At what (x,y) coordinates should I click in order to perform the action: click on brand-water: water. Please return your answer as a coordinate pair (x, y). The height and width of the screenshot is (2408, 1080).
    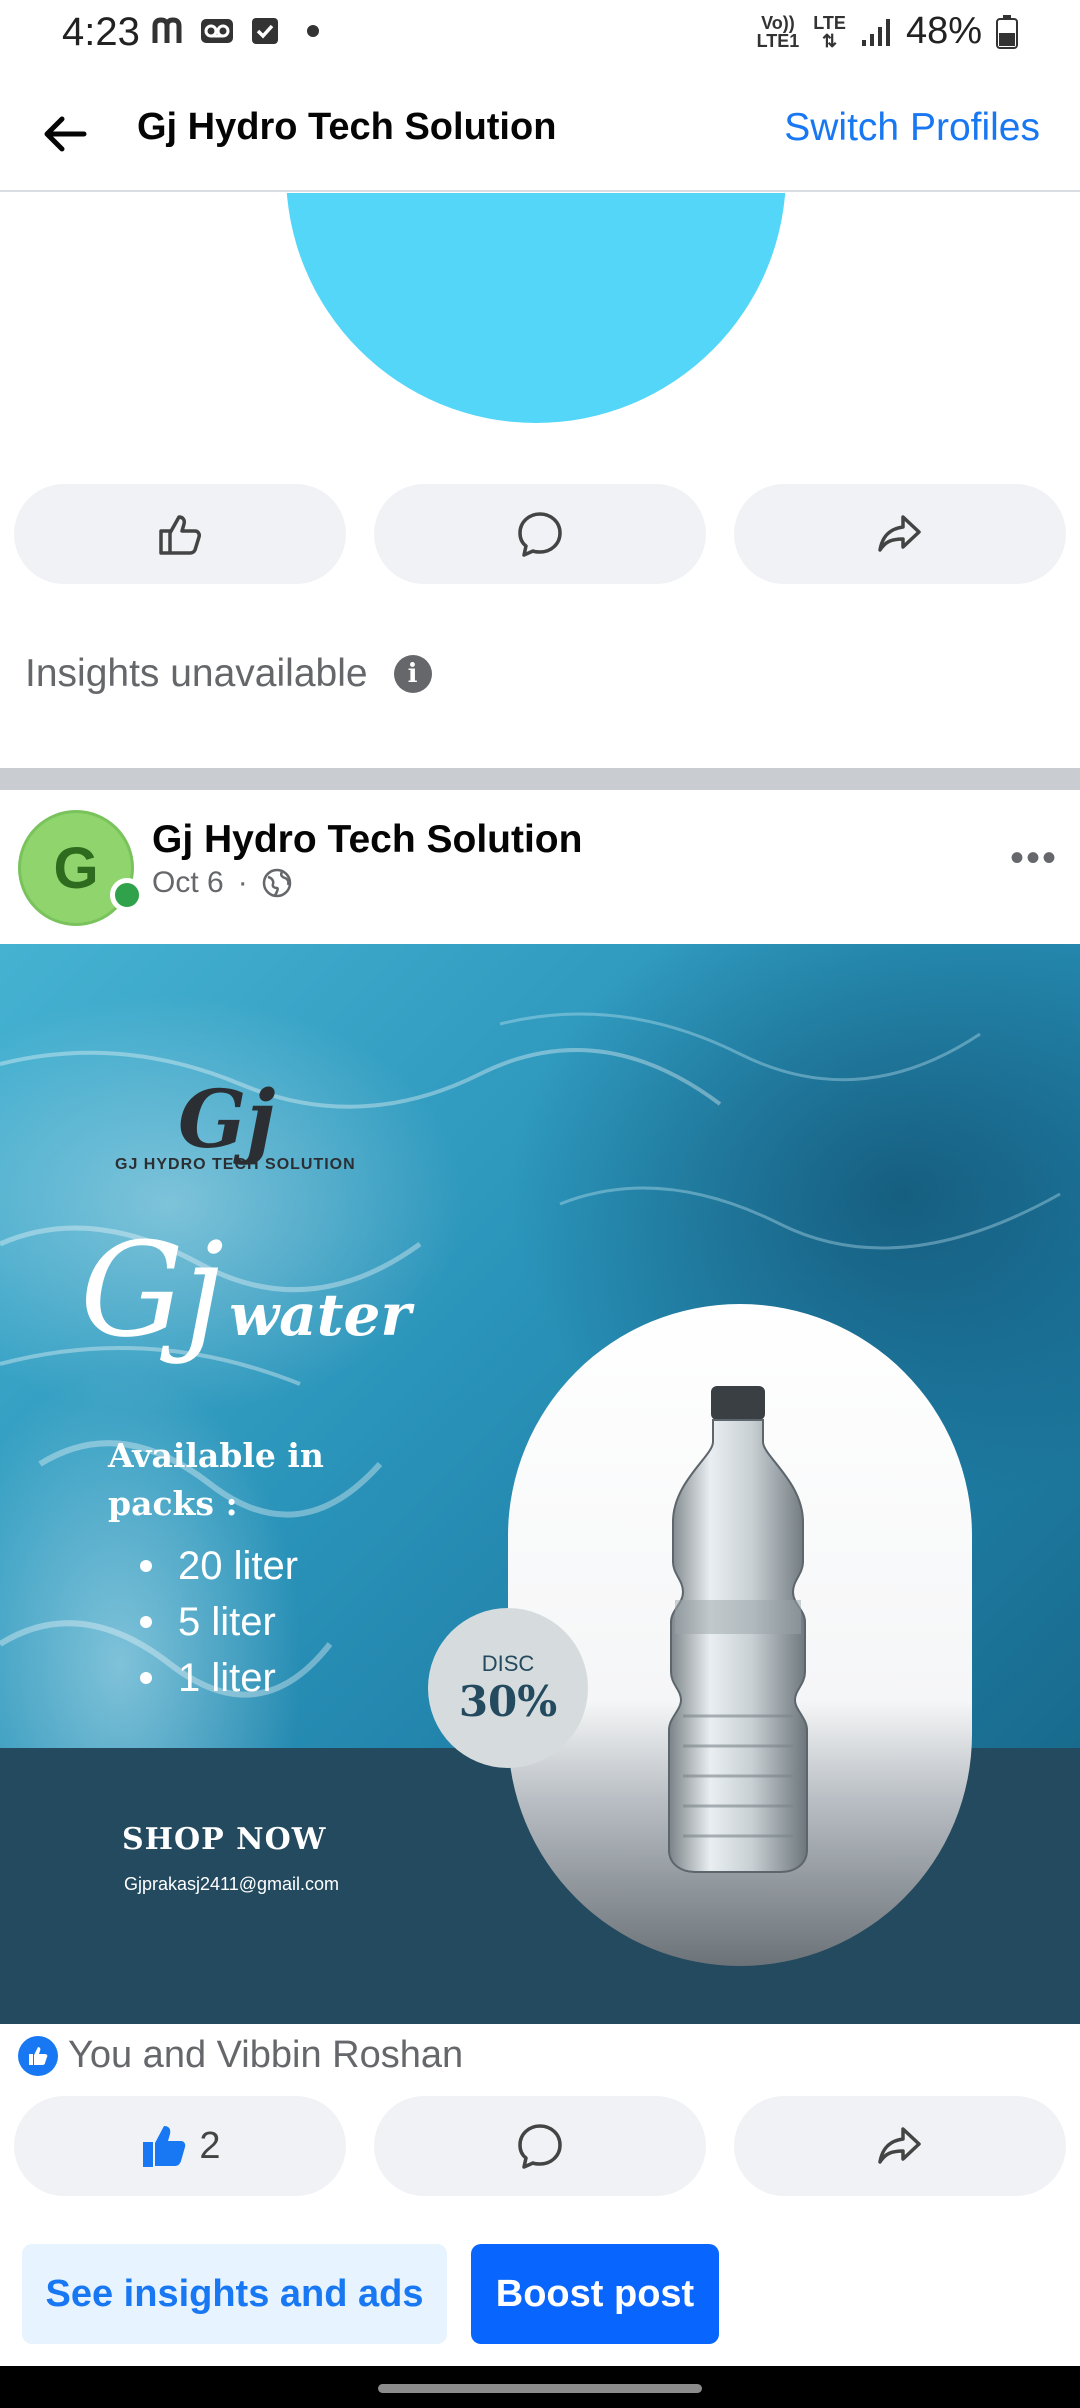
    Looking at the image, I should click on (320, 1315).